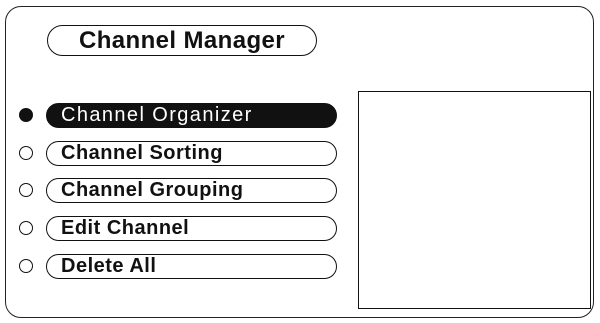  I want to click on menu-item-delete-all: Delete All, so click(180, 267).